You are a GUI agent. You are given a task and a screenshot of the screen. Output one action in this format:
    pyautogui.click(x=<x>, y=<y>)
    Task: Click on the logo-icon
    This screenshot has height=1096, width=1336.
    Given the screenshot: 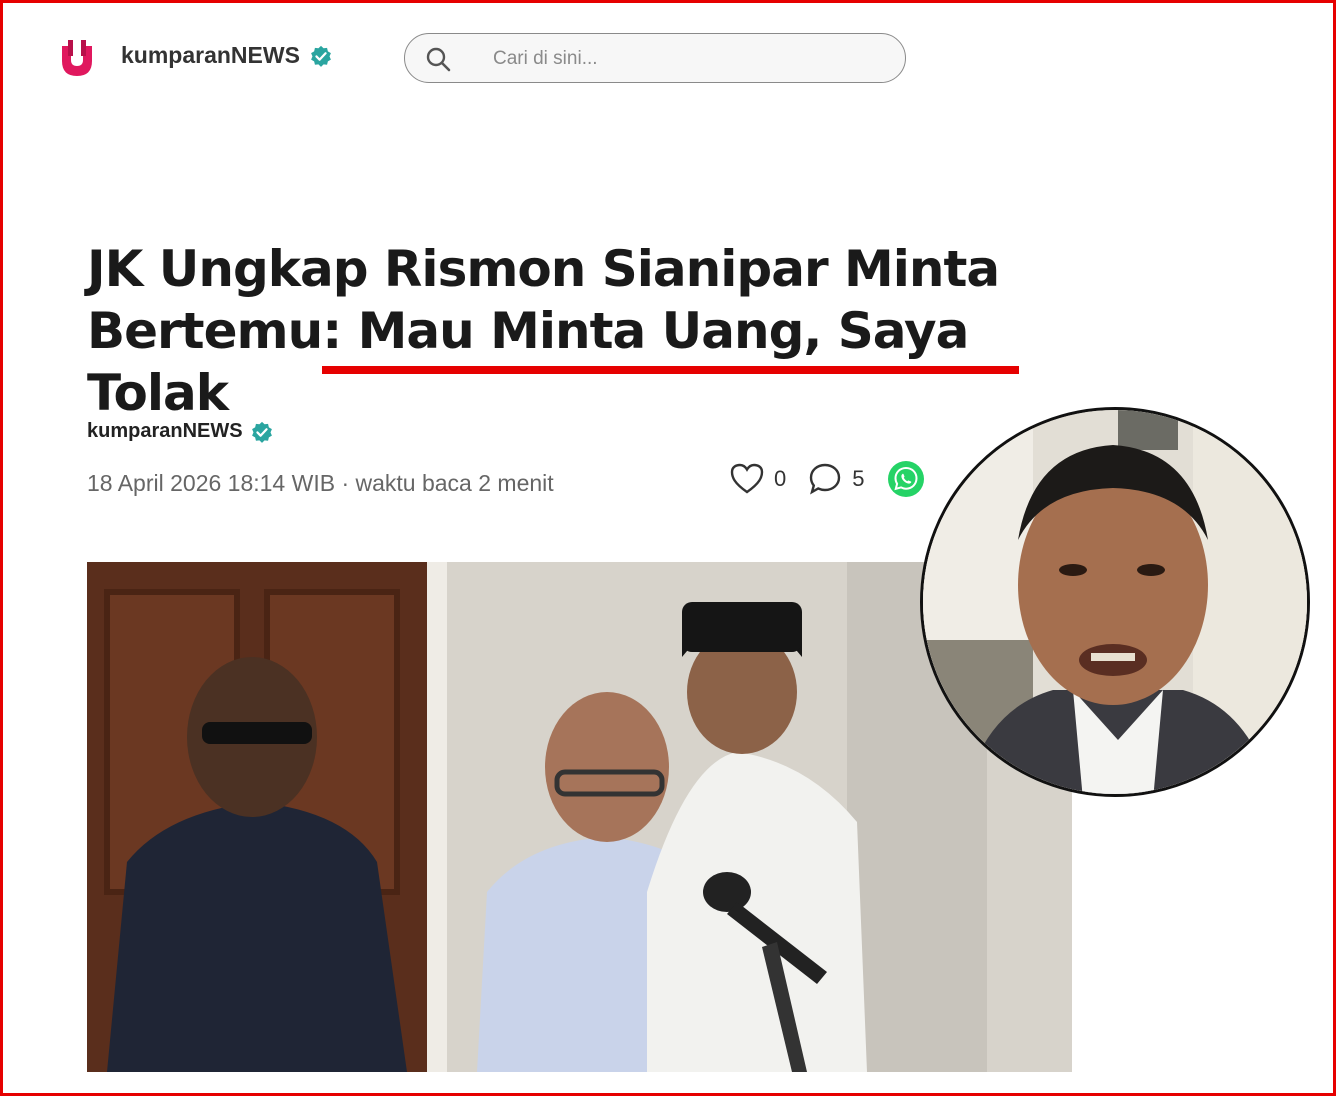 What is the action you would take?
    pyautogui.click(x=77, y=58)
    